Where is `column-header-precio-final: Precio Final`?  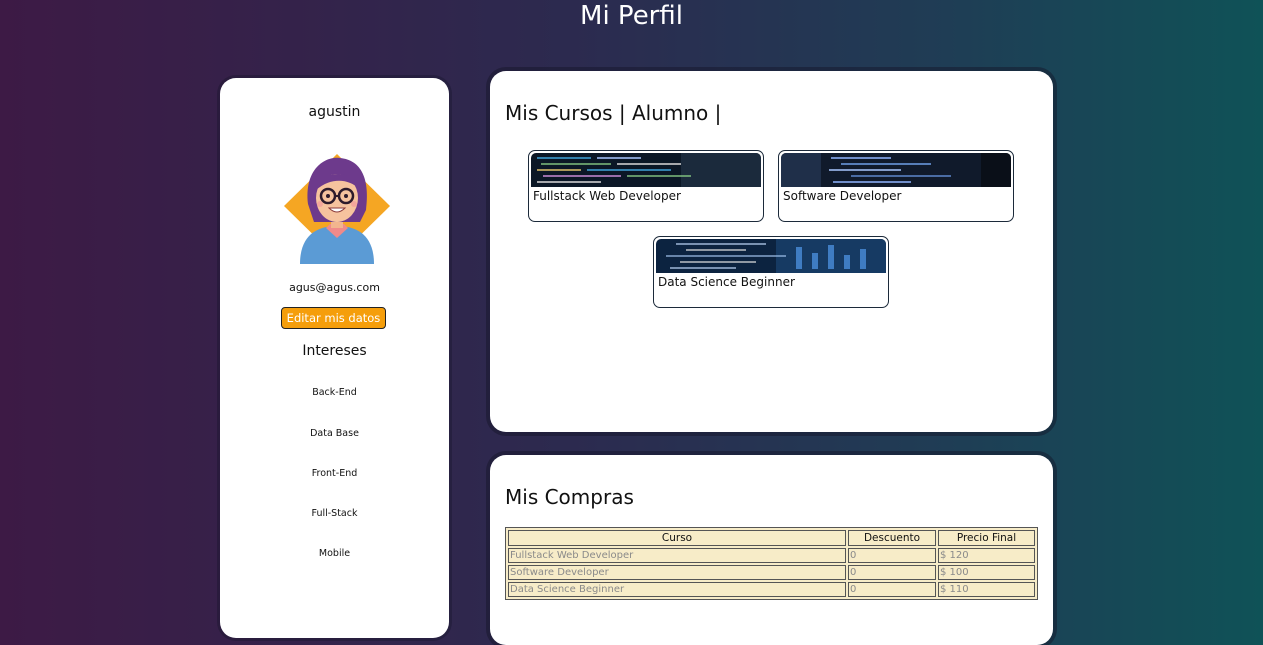
column-header-precio-final: Precio Final is located at coordinates (986, 538).